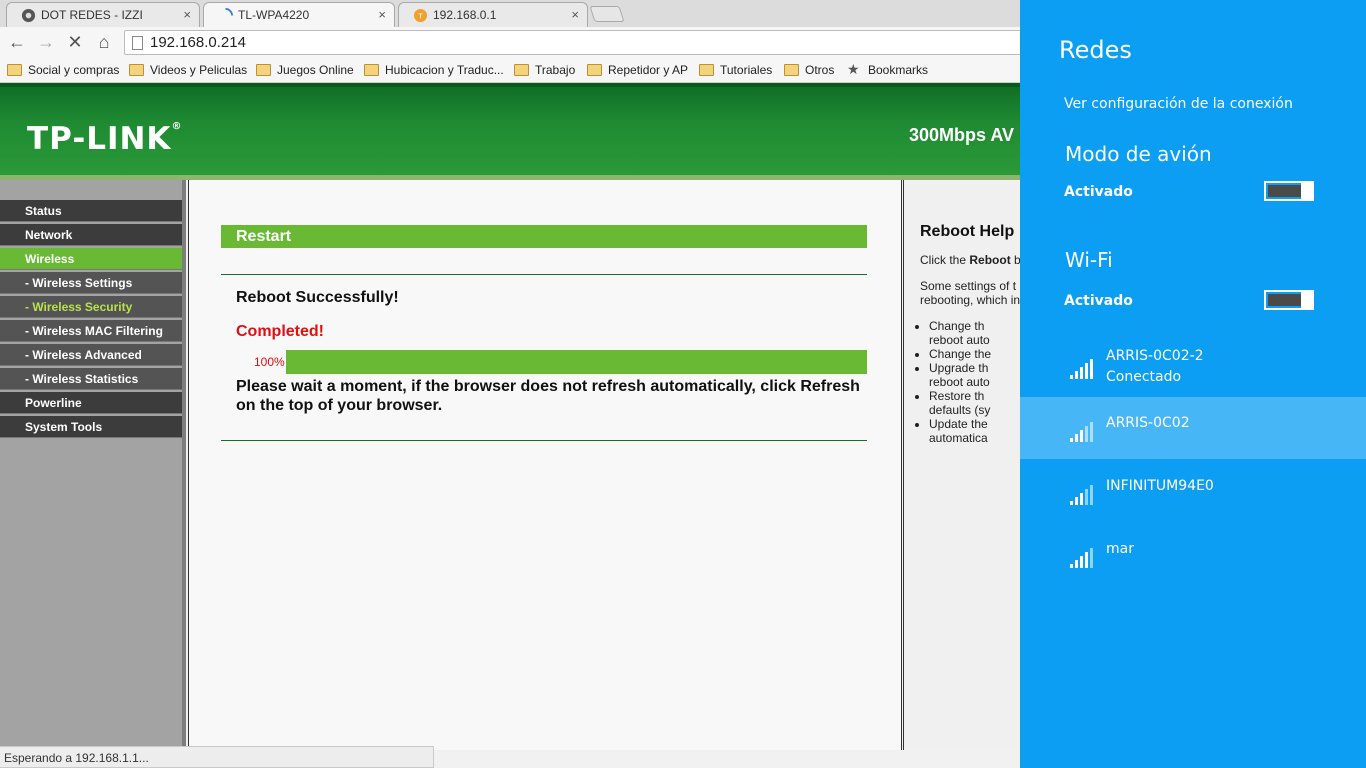 This screenshot has width=1366, height=768. What do you see at coordinates (280, 331) in the screenshot?
I see `completed-text: Completed!` at bounding box center [280, 331].